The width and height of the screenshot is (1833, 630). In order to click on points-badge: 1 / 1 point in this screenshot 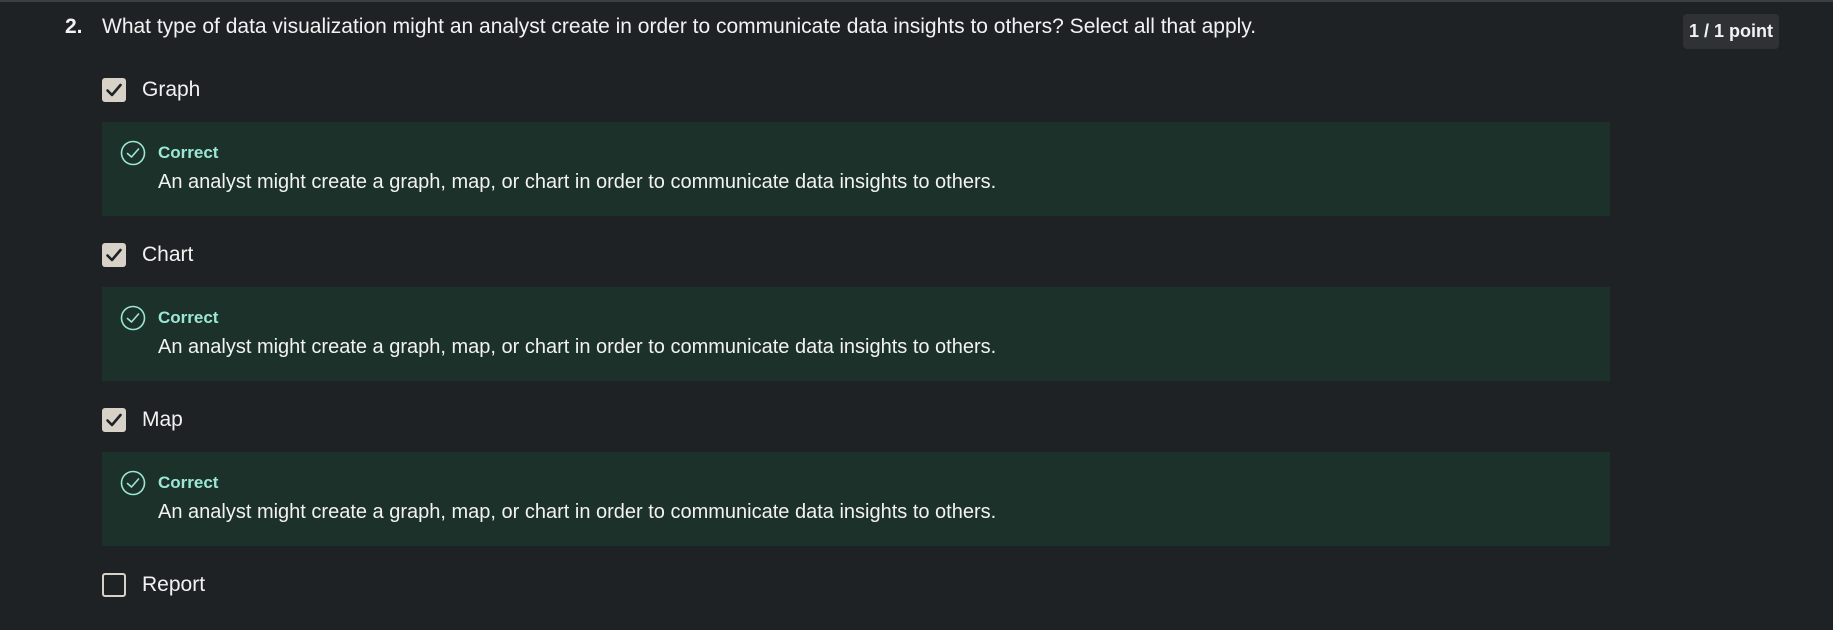, I will do `click(1731, 31)`.